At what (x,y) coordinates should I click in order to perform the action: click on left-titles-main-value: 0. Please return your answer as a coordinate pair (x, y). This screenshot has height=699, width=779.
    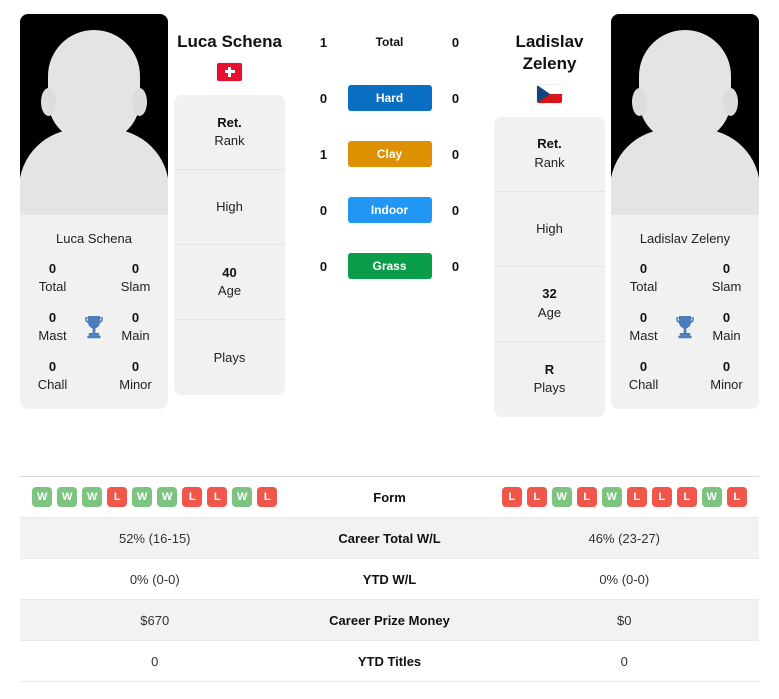
    Looking at the image, I should click on (135, 318).